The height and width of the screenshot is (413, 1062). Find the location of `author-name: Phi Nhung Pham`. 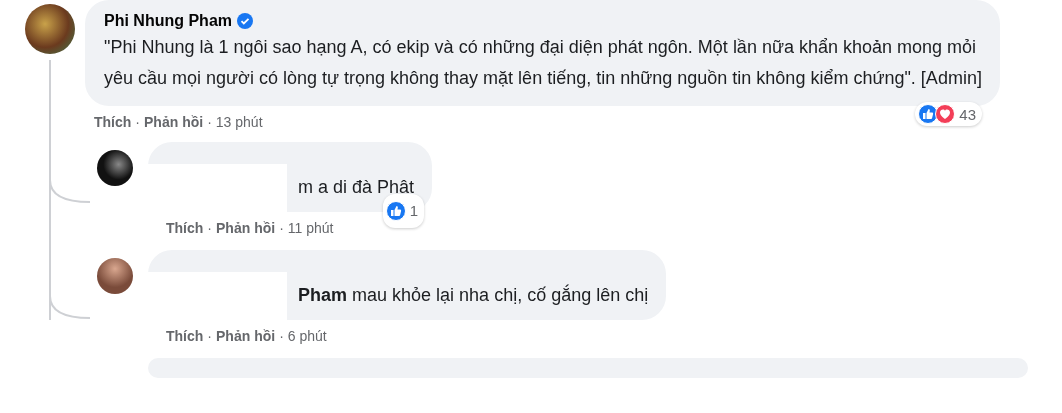

author-name: Phi Nhung Pham is located at coordinates (168, 21).